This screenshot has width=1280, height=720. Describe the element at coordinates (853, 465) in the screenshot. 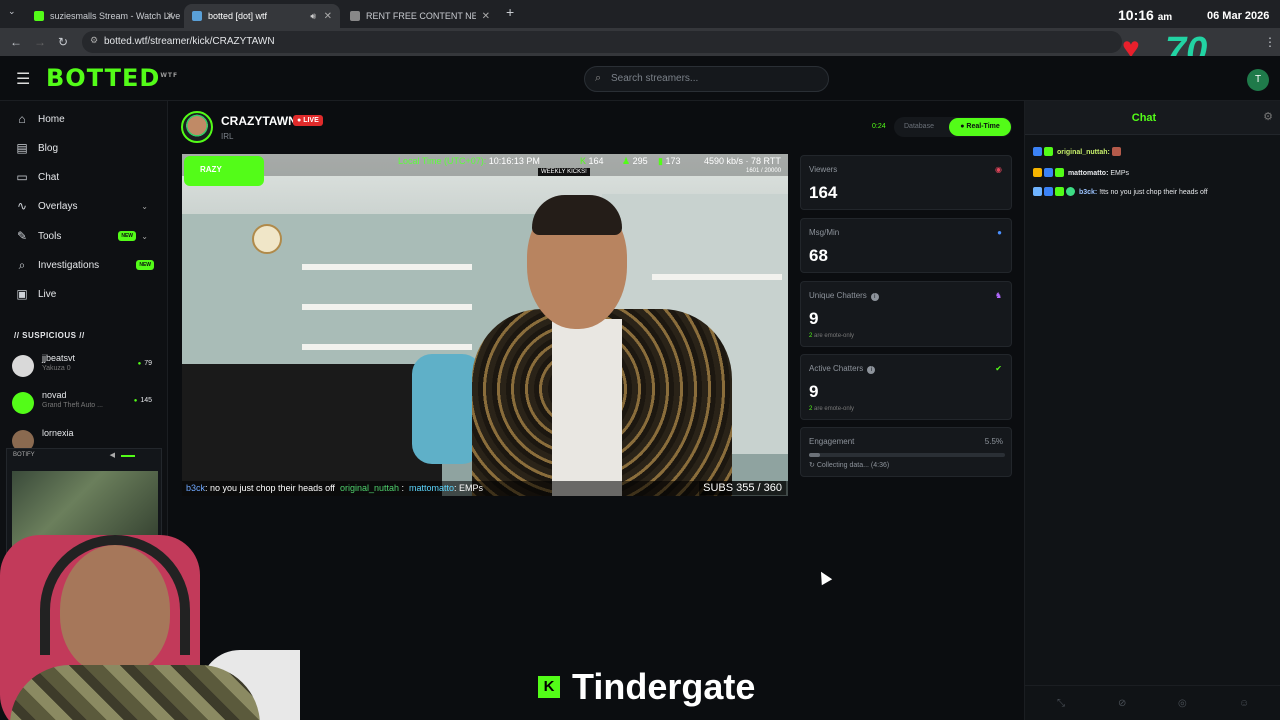

I see `engagement-status-text: Collecting data... (4:36)` at that location.